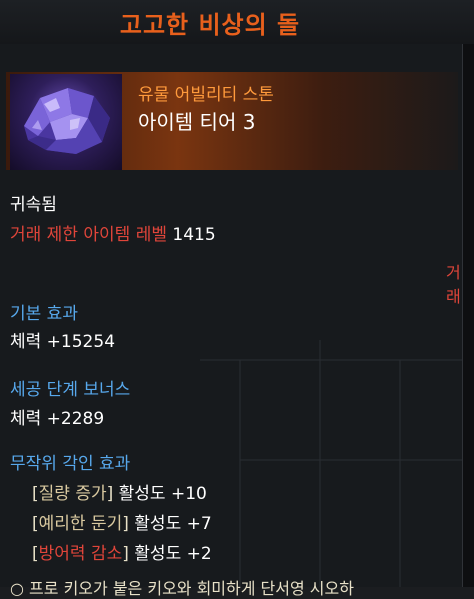  I want to click on engraving-effect: 활성도 +2, so click(173, 554).